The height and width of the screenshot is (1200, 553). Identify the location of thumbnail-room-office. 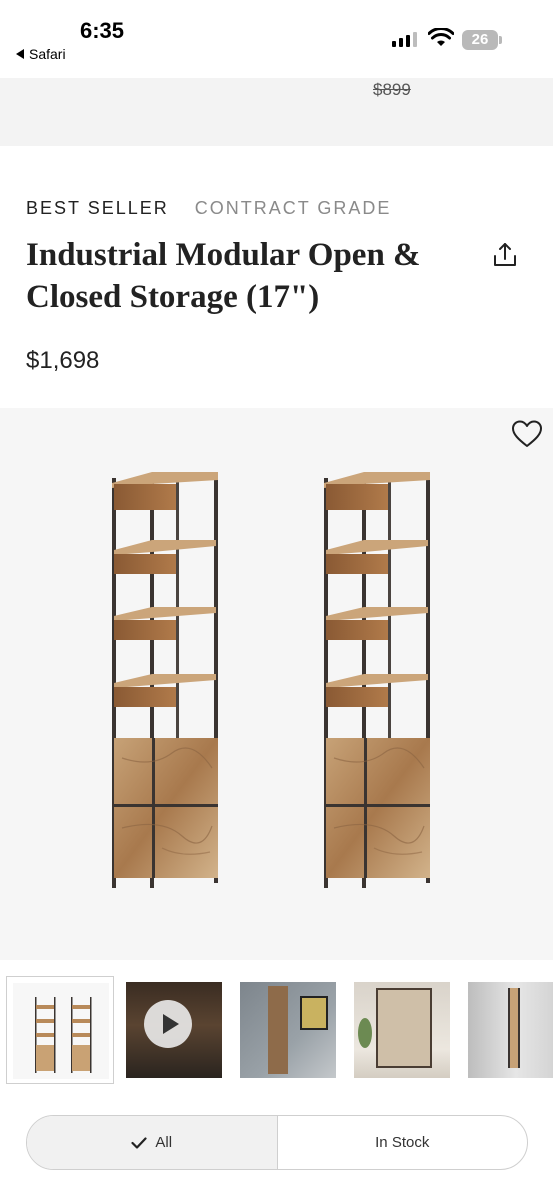
(288, 1030).